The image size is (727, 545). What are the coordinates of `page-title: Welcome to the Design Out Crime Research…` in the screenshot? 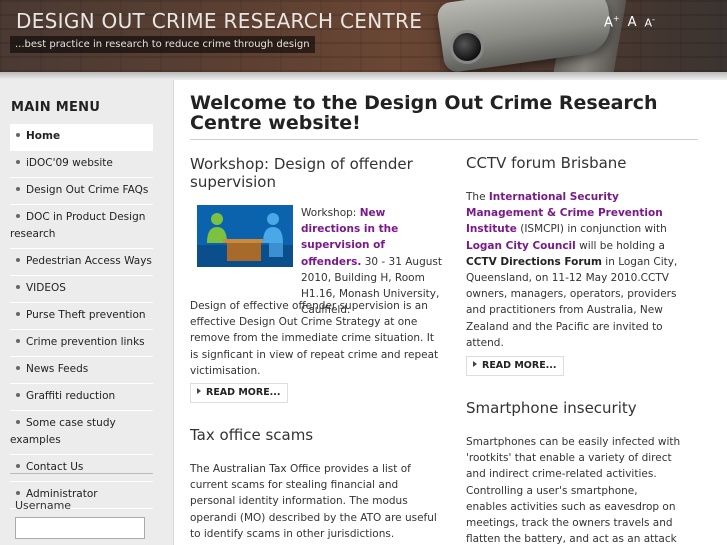 It's located at (424, 113).